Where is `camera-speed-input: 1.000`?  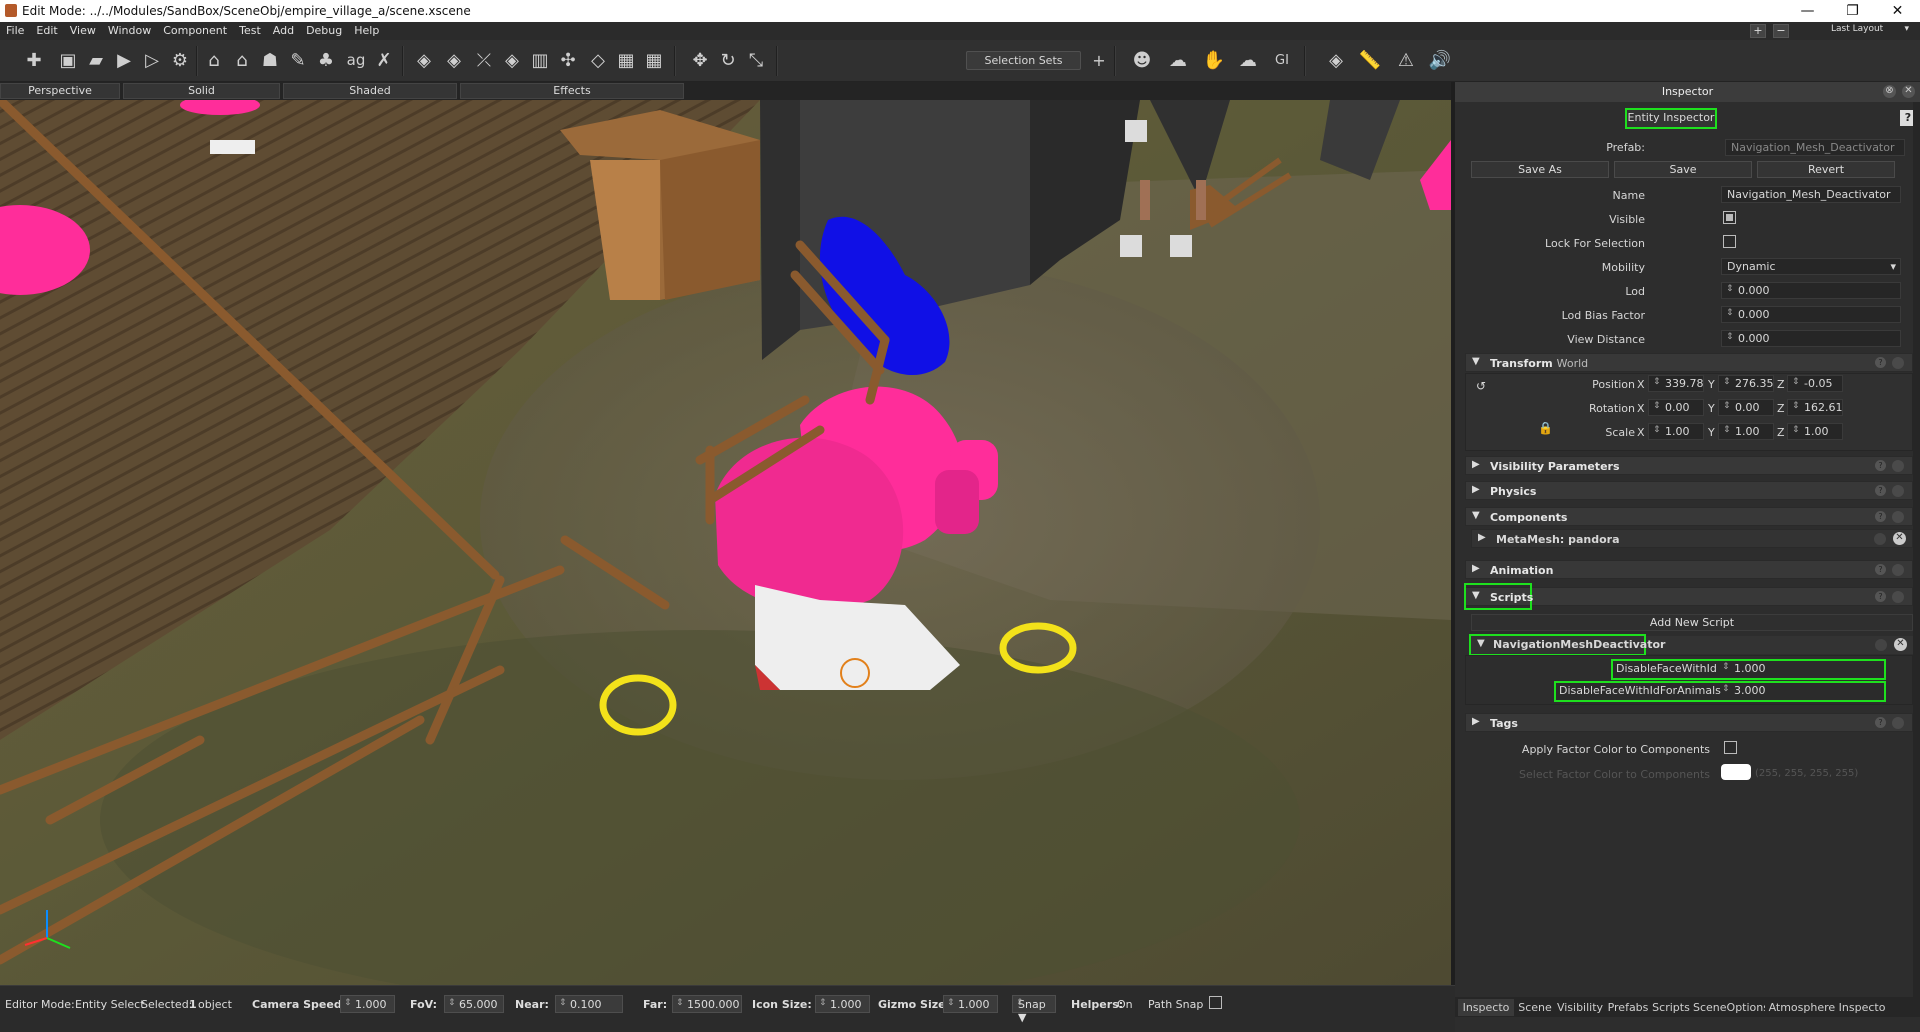 camera-speed-input: 1.000 is located at coordinates (367, 1004).